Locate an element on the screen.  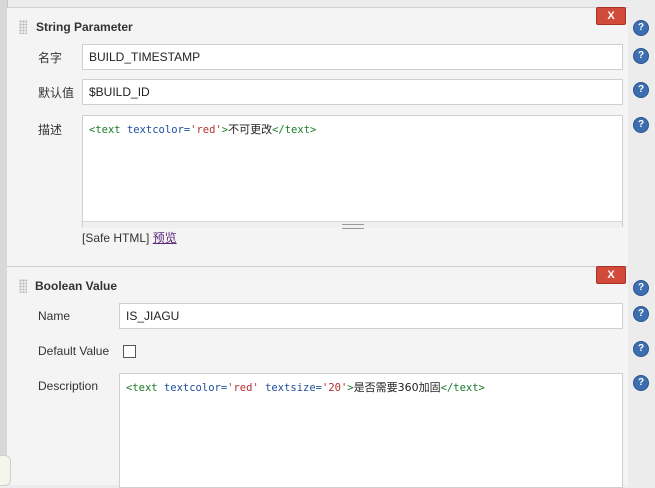
delete-string-parameter-button: X is located at coordinates (611, 16).